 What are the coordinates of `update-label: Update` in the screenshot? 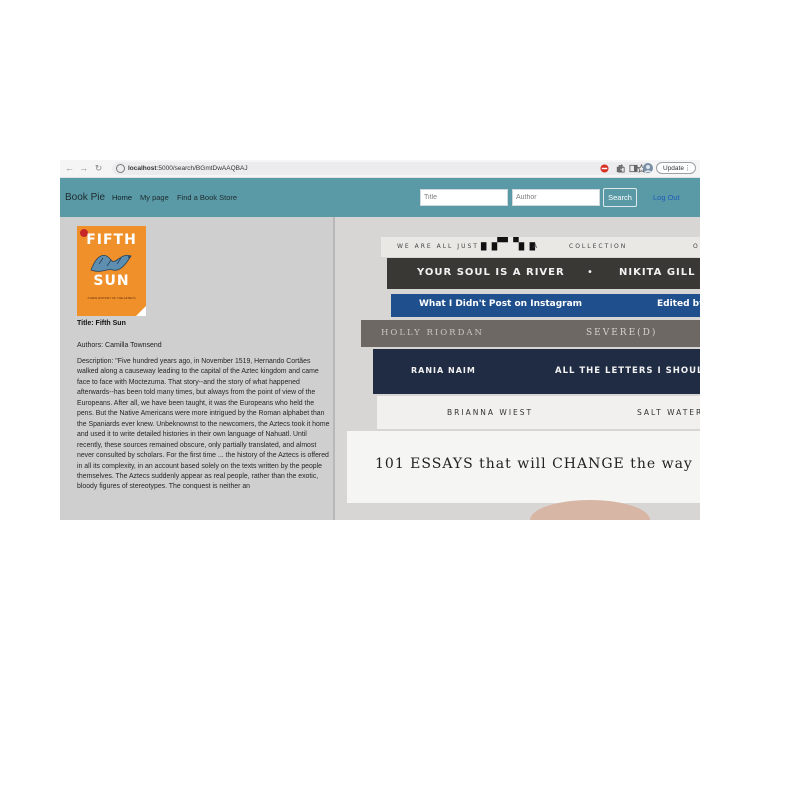 It's located at (673, 168).